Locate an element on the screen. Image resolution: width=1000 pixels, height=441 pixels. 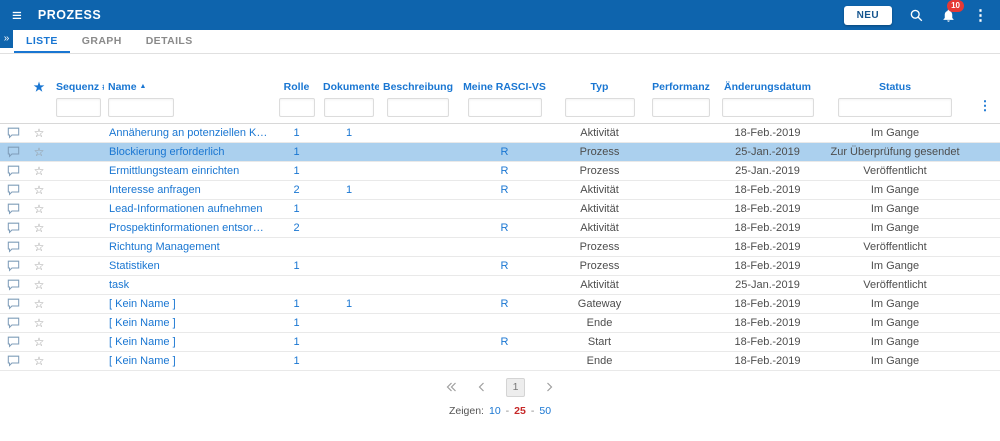
page-size-50: 50 is located at coordinates (545, 411).